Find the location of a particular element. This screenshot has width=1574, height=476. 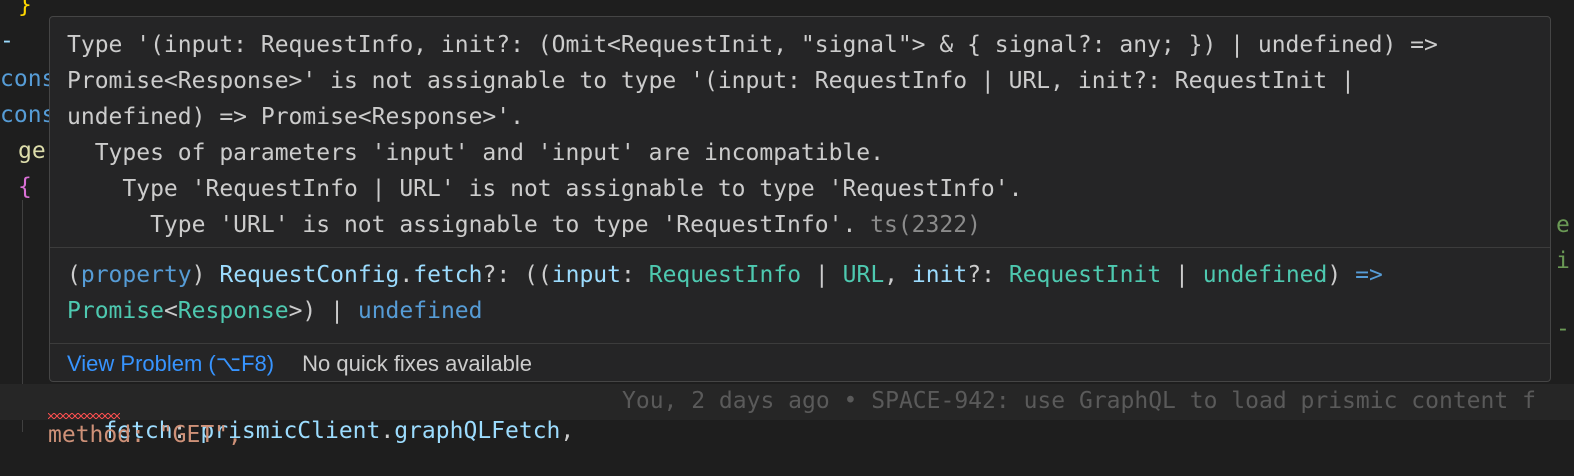

sig-open-paren: ( is located at coordinates (74, 275).